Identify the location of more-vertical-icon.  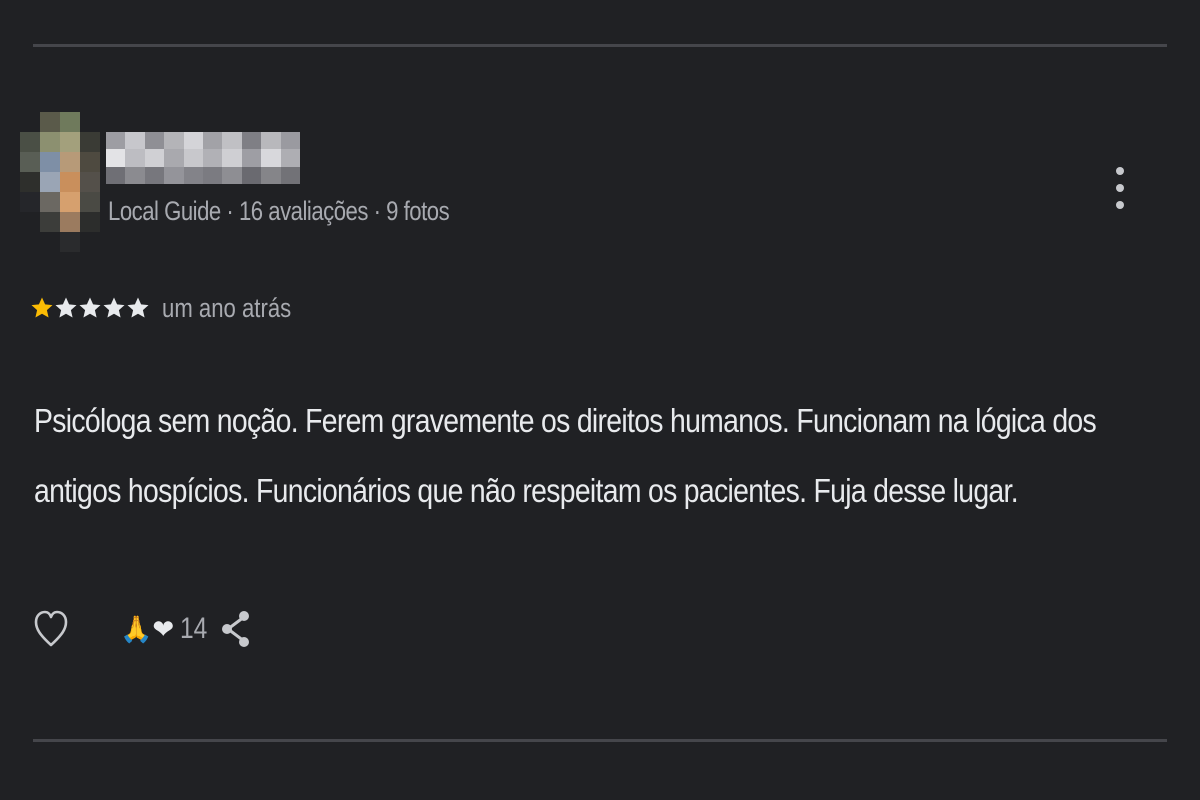
(1120, 171).